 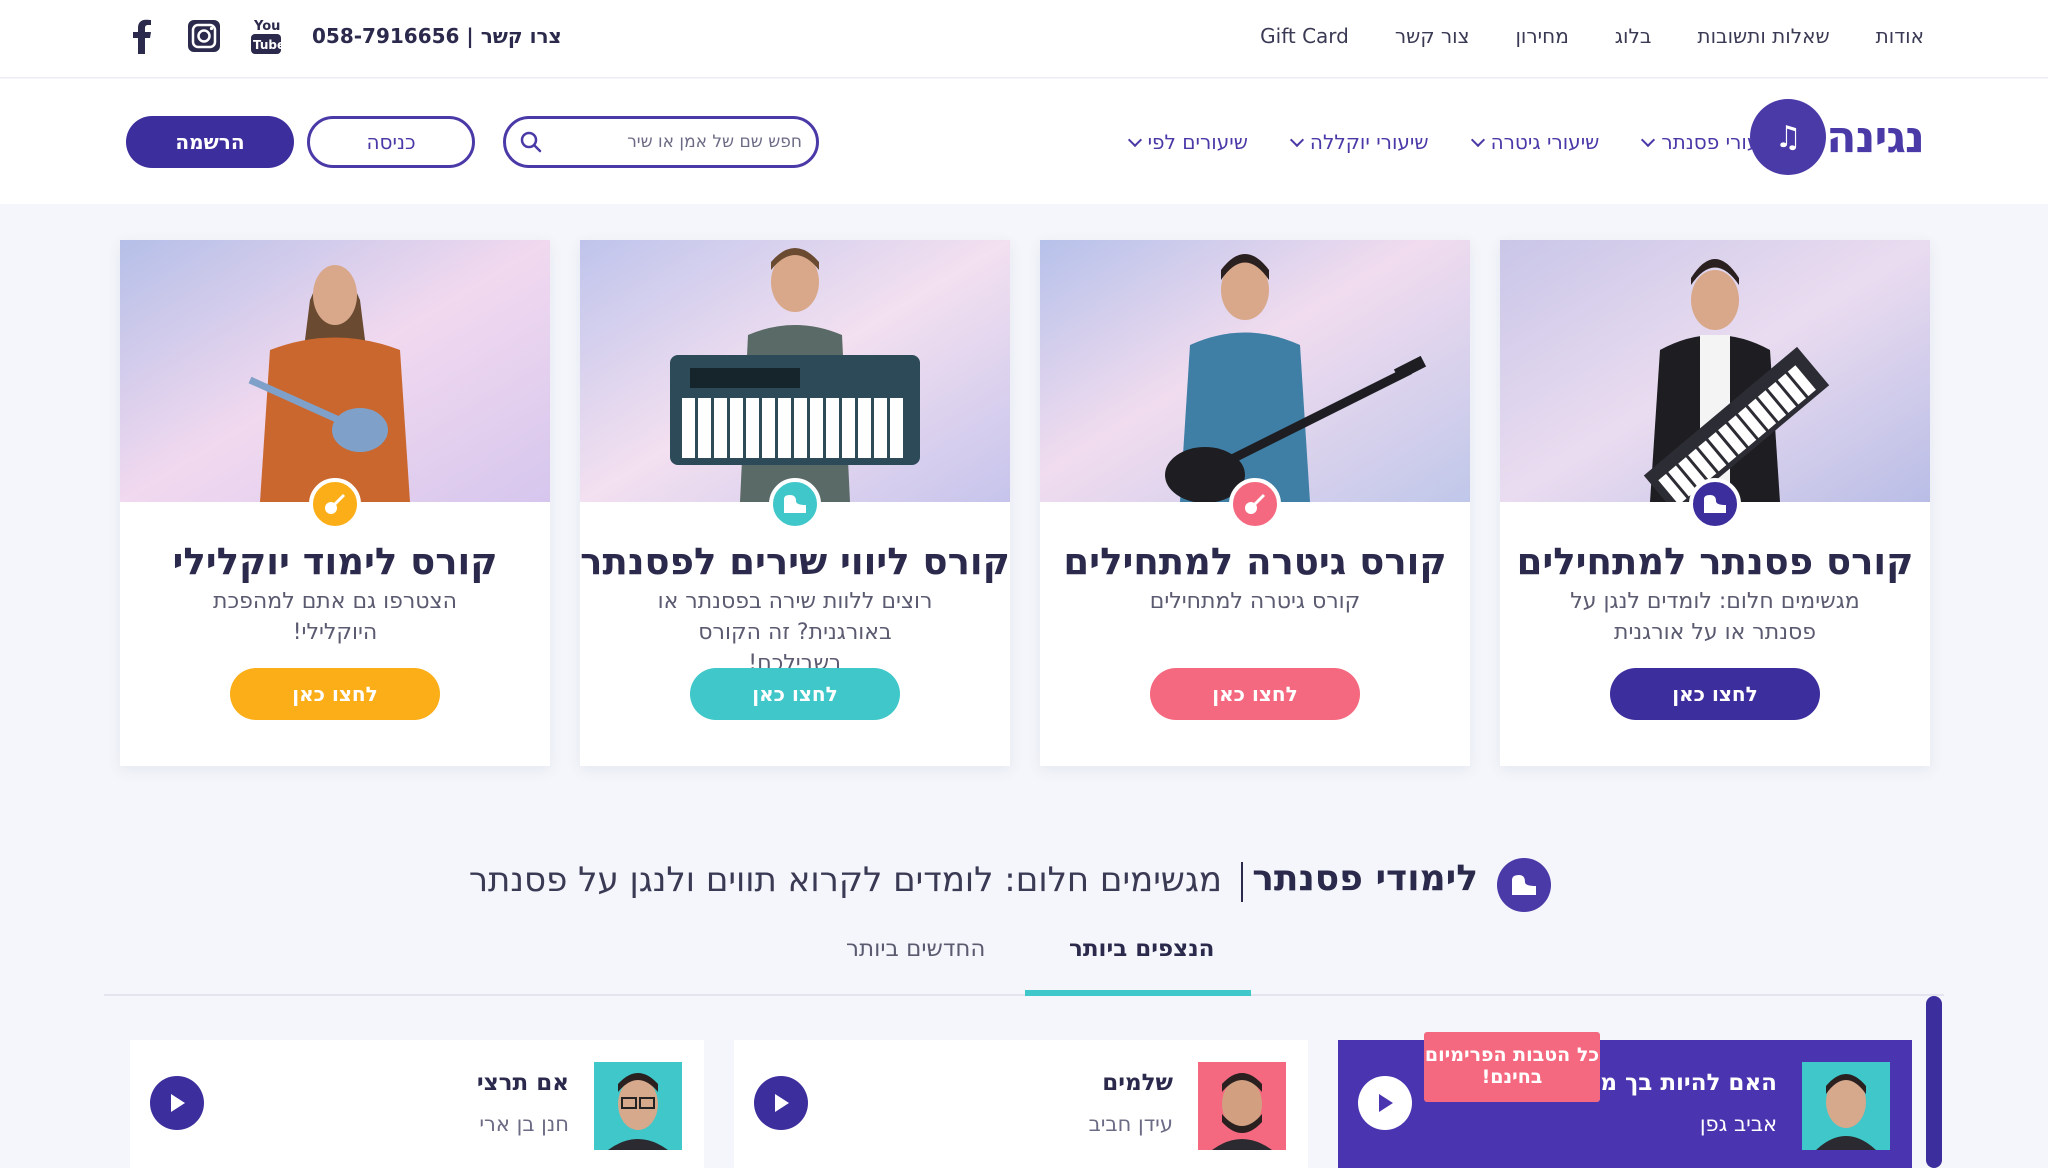 What do you see at coordinates (795, 371) in the screenshot?
I see `course-image-keyboard` at bounding box center [795, 371].